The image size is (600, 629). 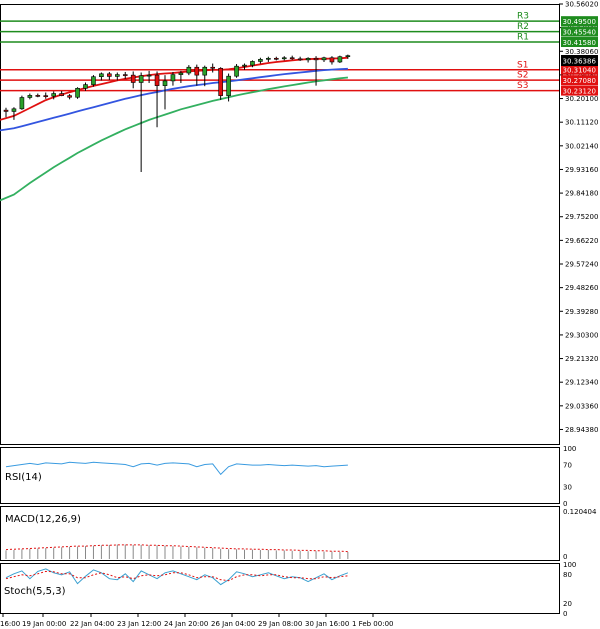 I want to click on level-label-r1: R1, so click(x=523, y=38).